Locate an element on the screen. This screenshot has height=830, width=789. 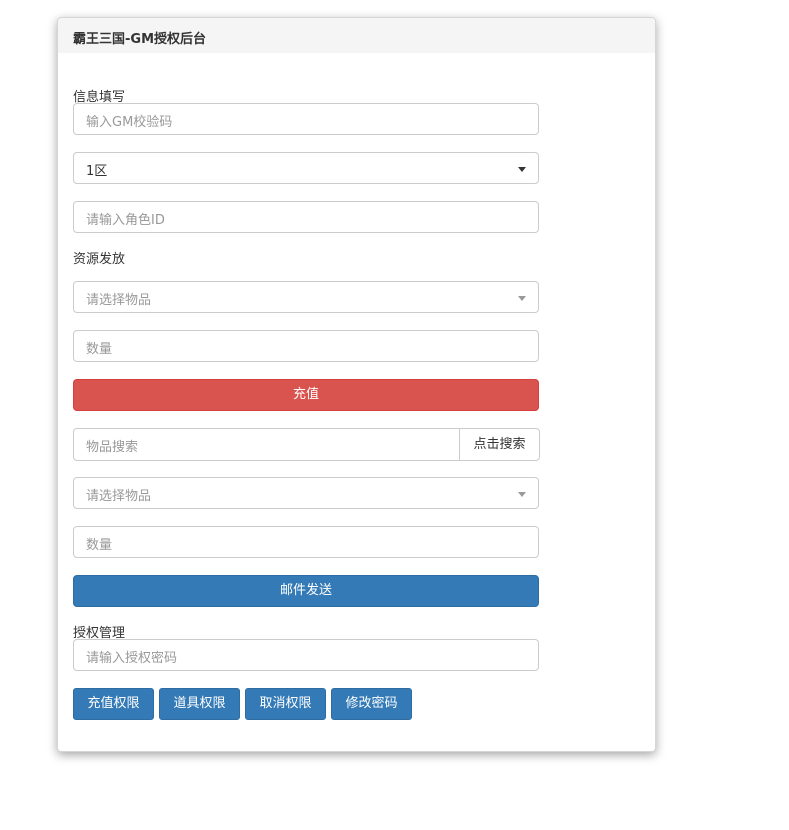
cancel-permission-button: 取消权限 is located at coordinates (285, 704).